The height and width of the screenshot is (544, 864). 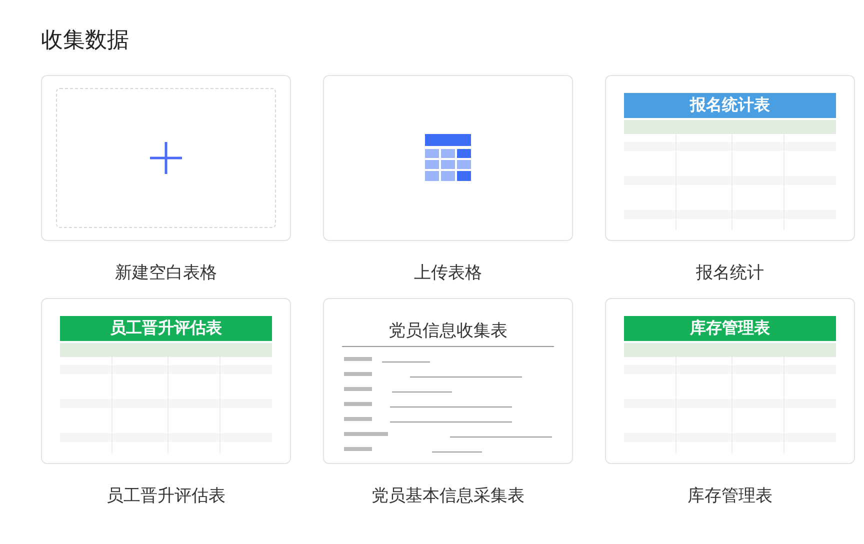 What do you see at coordinates (448, 273) in the screenshot?
I see `card-label: 上传表格` at bounding box center [448, 273].